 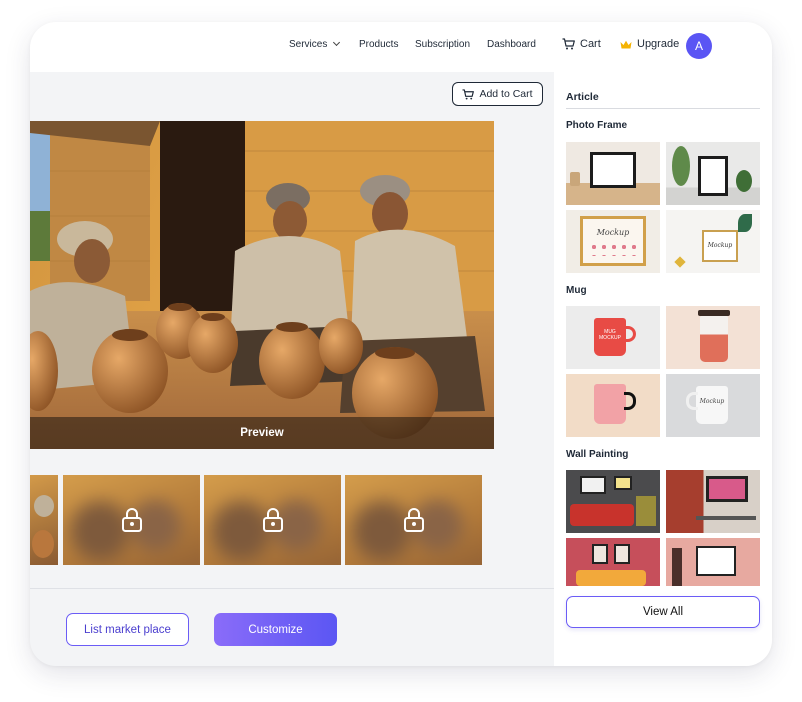 I want to click on lamp-graphic, so click(x=677, y=567).